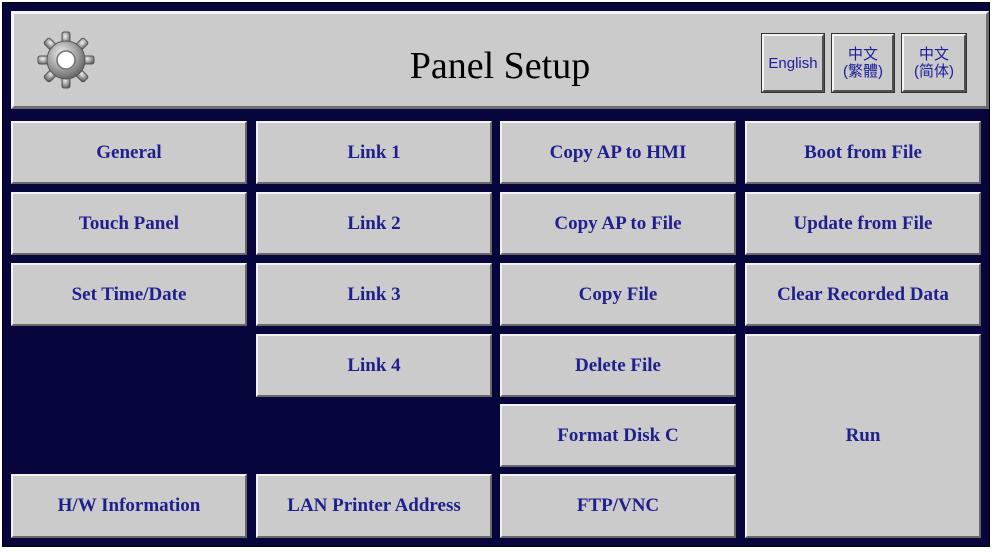 The image size is (995, 552). Describe the element at coordinates (863, 436) in the screenshot. I see `run-button: Run` at that location.